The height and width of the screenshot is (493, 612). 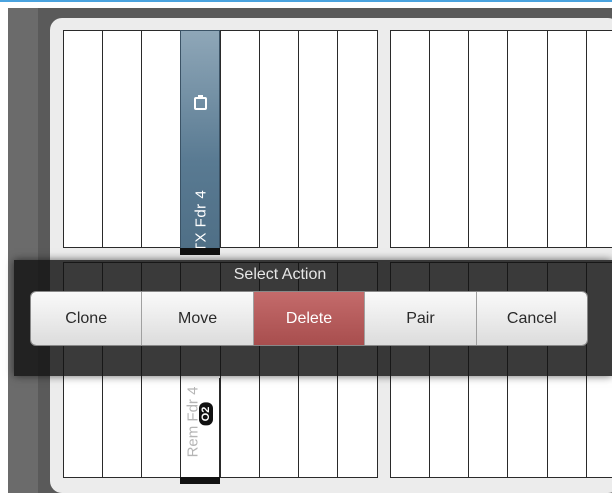 What do you see at coordinates (200, 102) in the screenshot?
I see `clipboard-icon` at bounding box center [200, 102].